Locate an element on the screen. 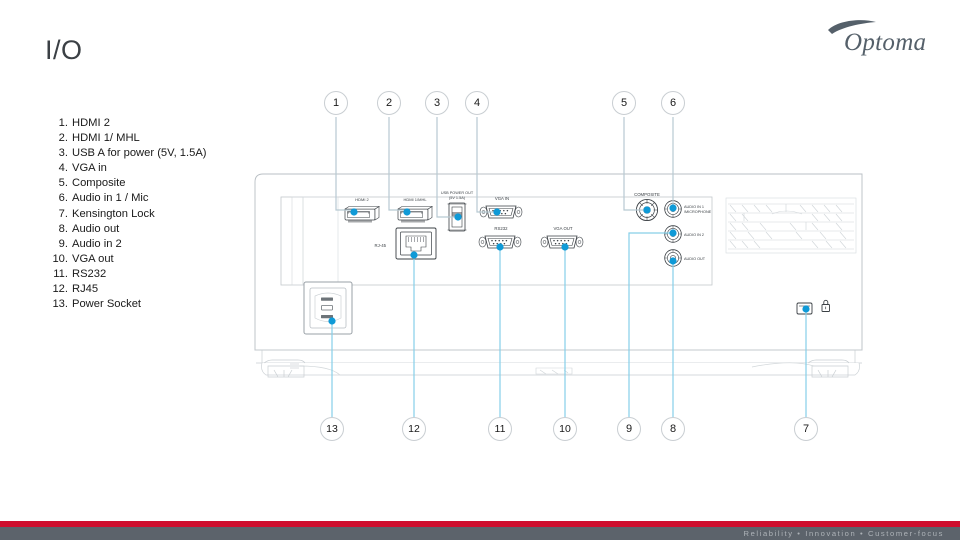 The height and width of the screenshot is (540, 960). callout-9: 9 is located at coordinates (629, 429).